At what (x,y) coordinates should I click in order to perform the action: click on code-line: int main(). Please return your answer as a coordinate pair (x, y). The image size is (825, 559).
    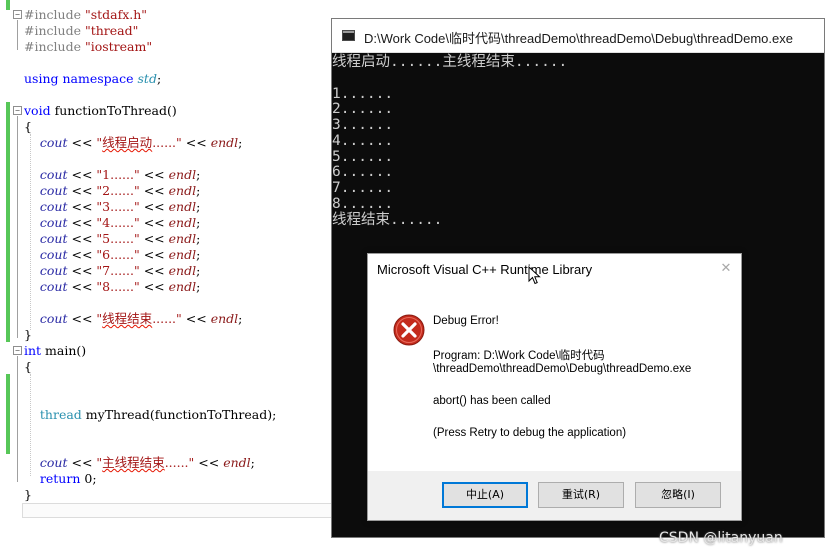
    Looking at the image, I should click on (55, 351).